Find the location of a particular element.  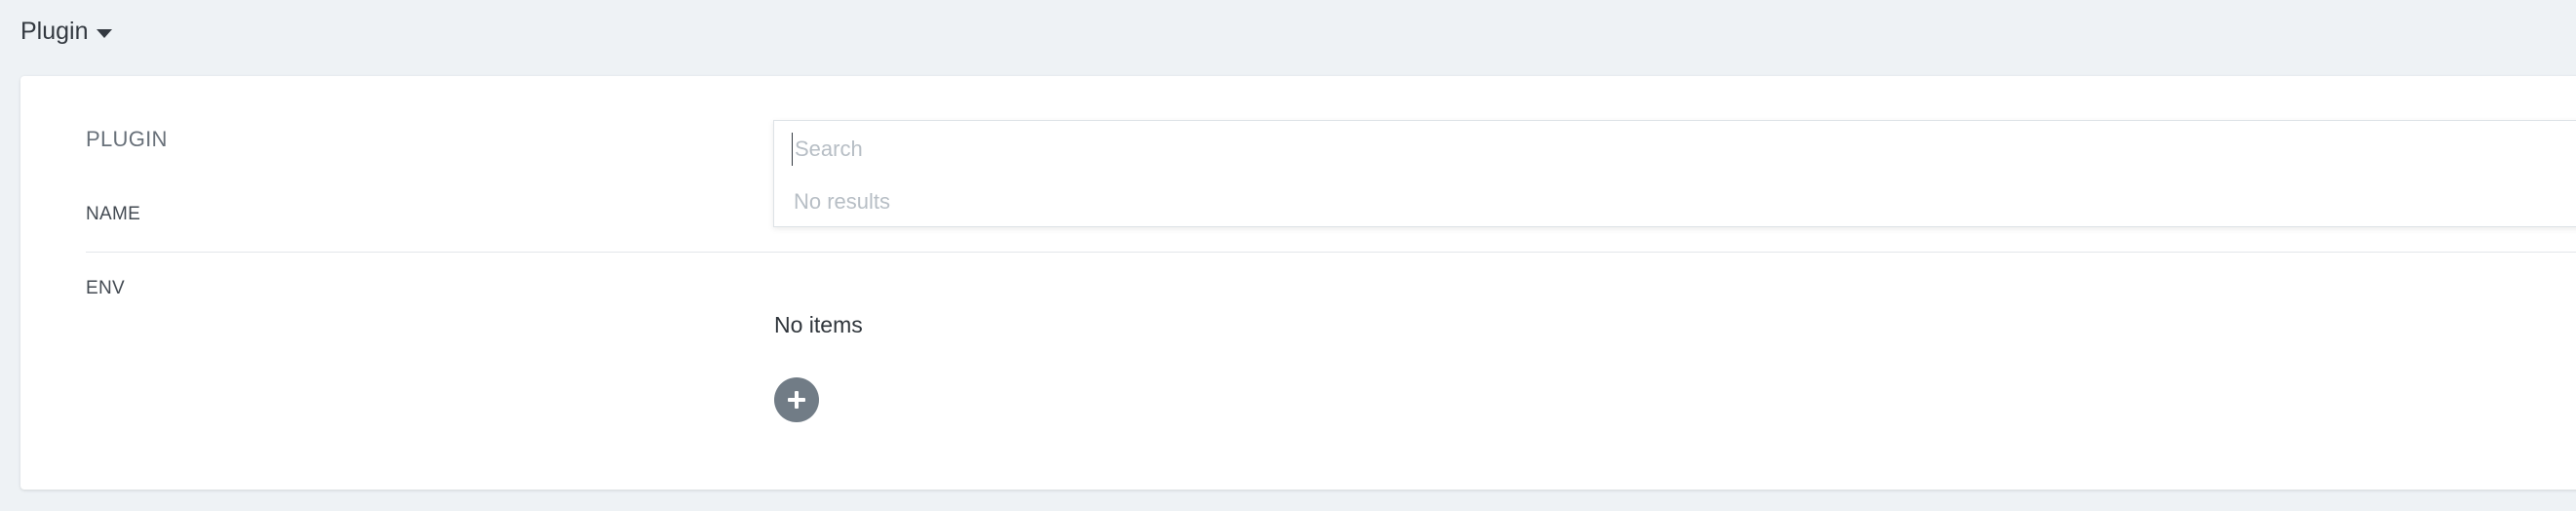

caret-down-icon is located at coordinates (104, 33).